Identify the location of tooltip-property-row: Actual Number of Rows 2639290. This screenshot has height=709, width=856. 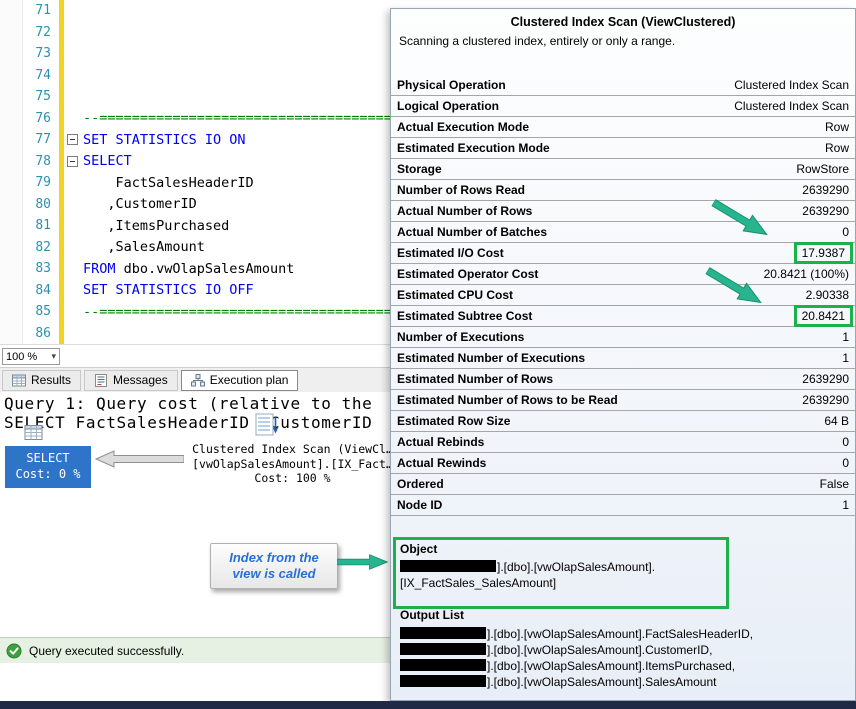
(623, 211).